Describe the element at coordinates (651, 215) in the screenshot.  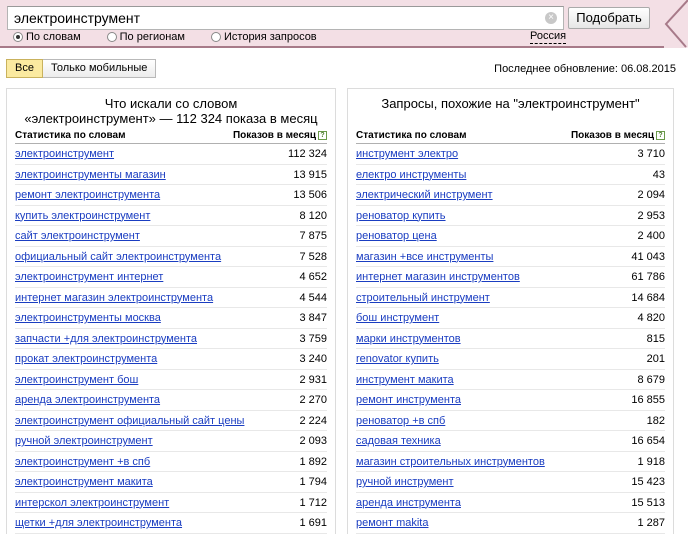
I see `impressions-count: 2 953` at that location.